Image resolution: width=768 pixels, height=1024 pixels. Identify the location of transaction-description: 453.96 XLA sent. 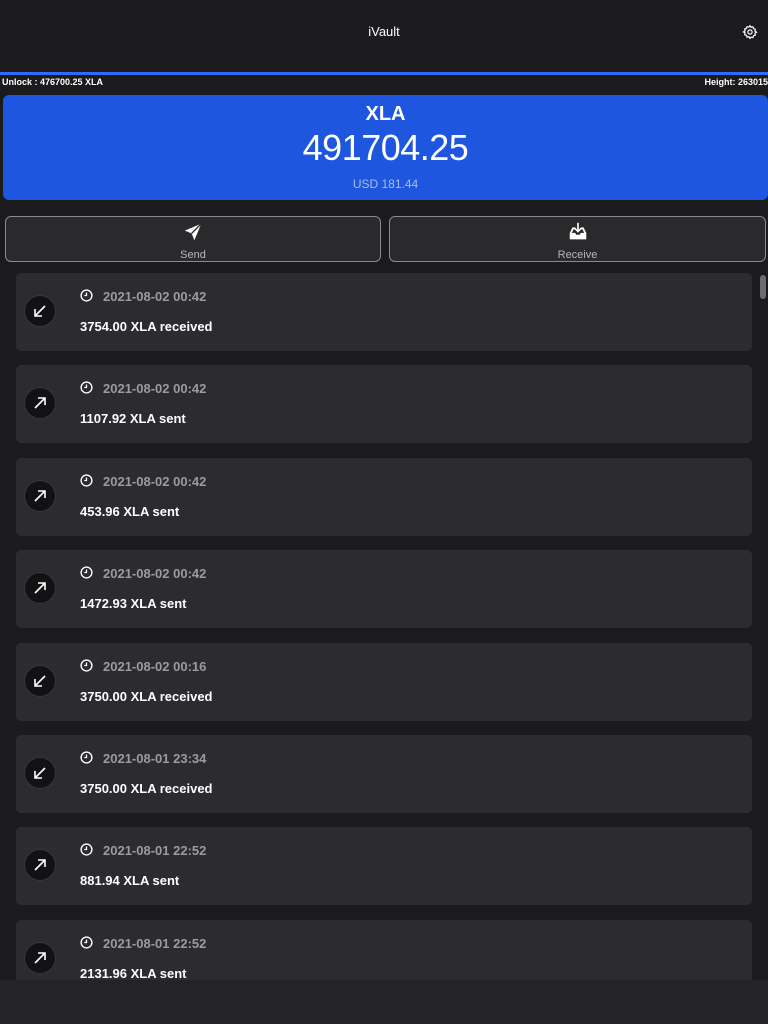
(130, 511).